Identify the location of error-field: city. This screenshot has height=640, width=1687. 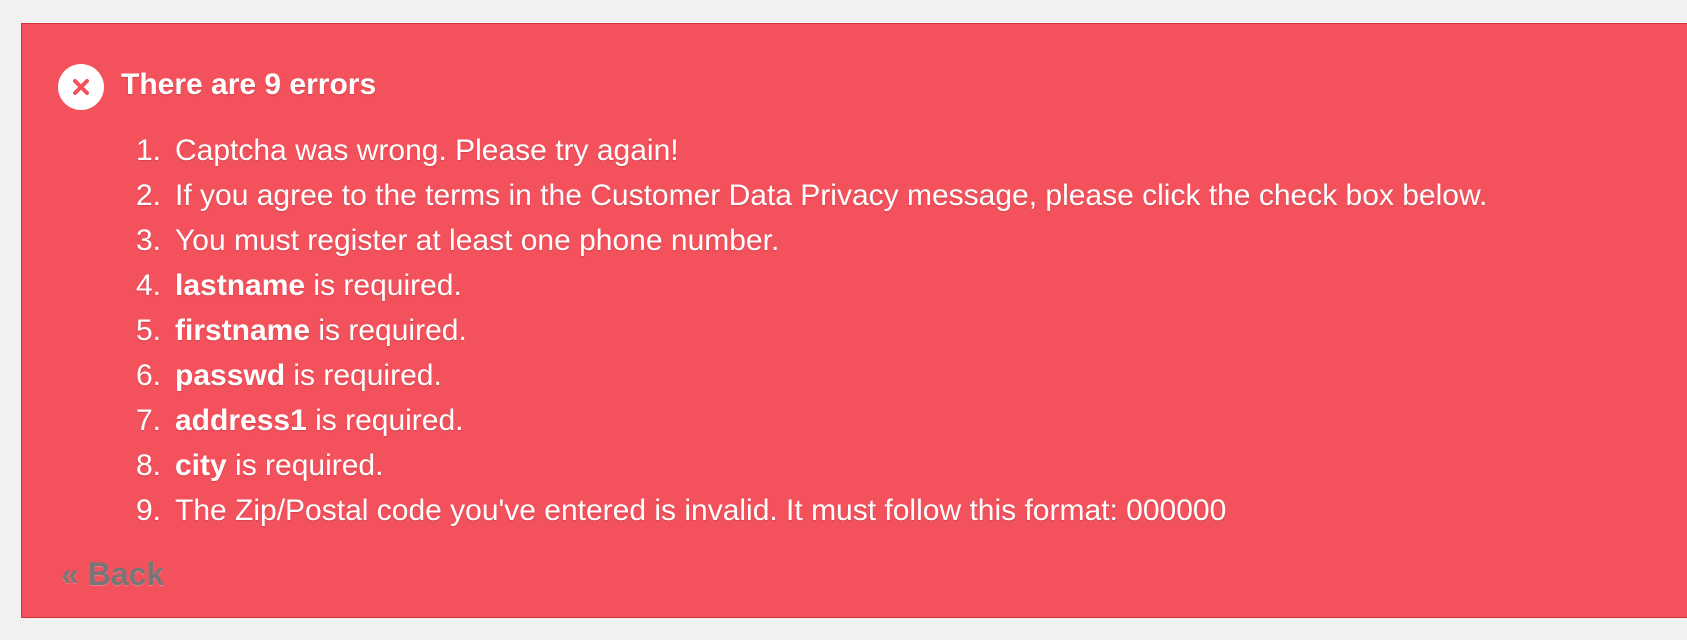
(201, 465).